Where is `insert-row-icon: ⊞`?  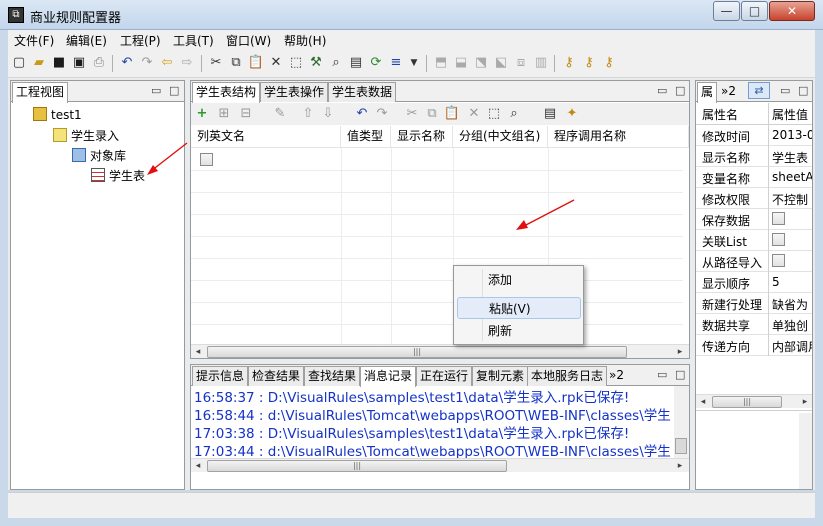 insert-row-icon: ⊞ is located at coordinates (224, 114).